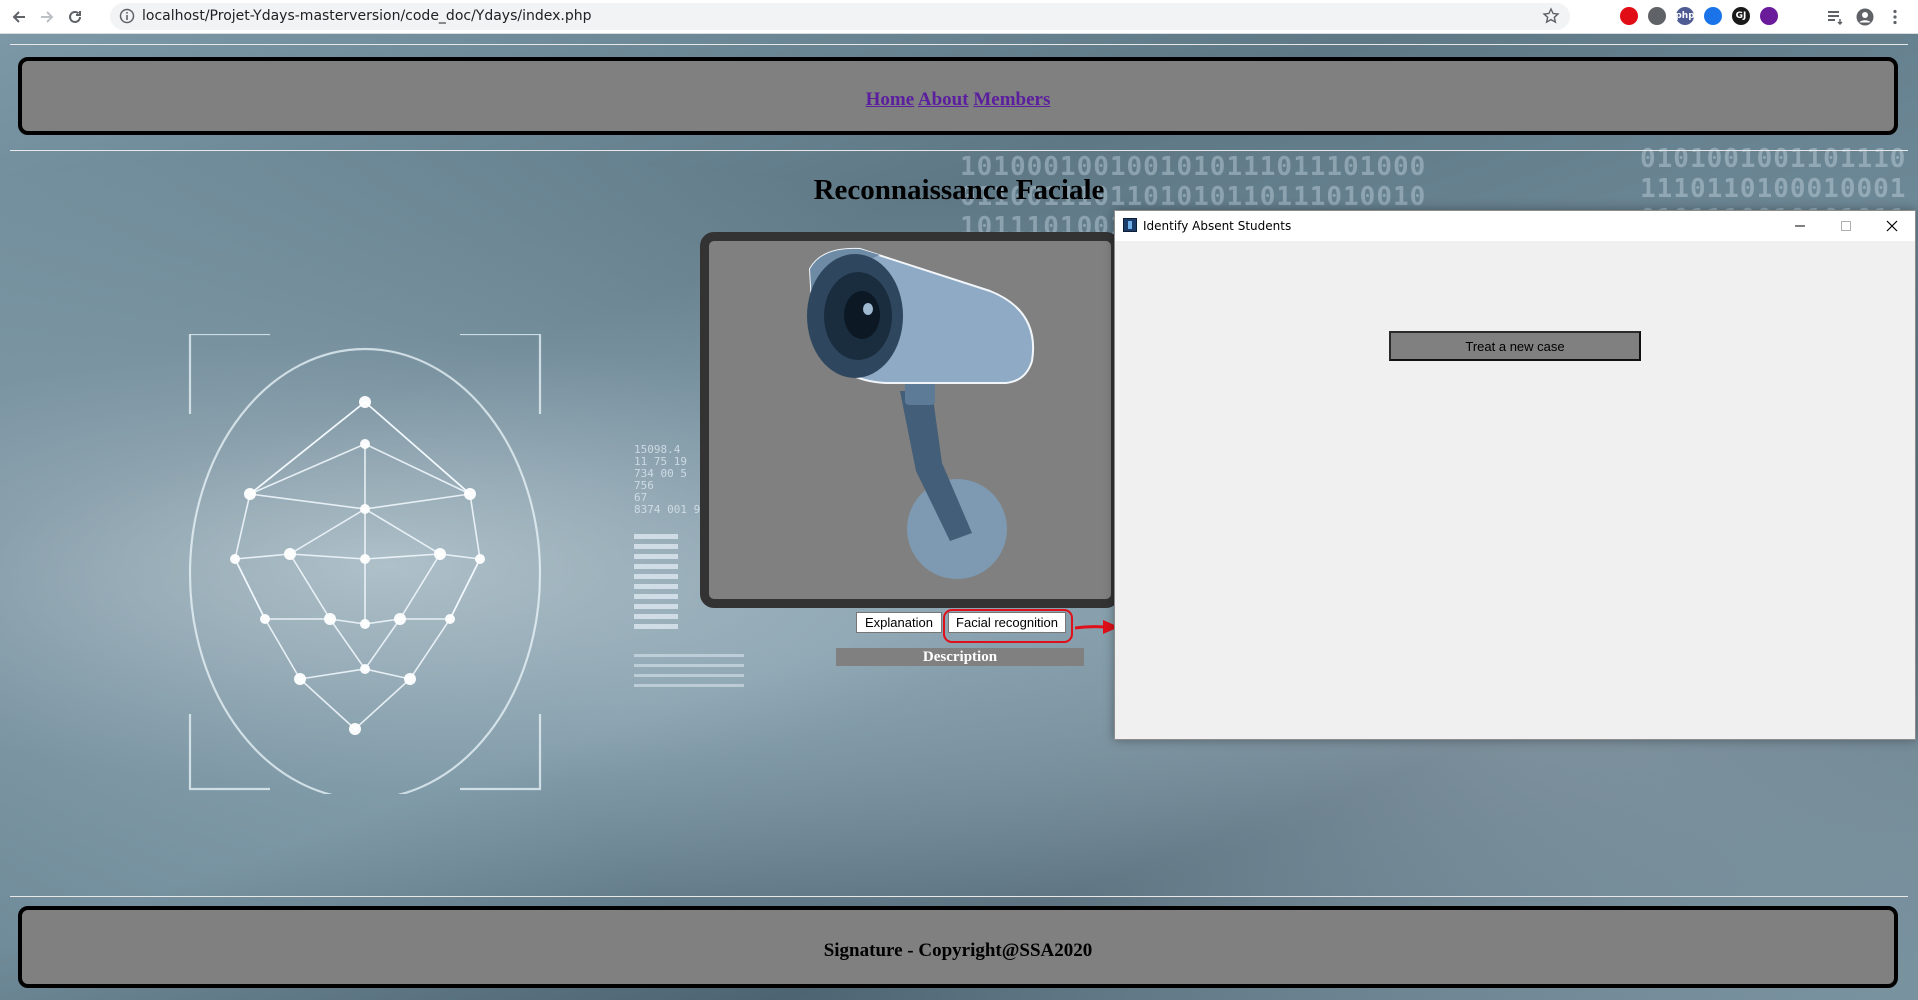 Image resolution: width=1918 pixels, height=1000 pixels. Describe the element at coordinates (890, 99) in the screenshot. I see `nav-link-home: Home` at that location.